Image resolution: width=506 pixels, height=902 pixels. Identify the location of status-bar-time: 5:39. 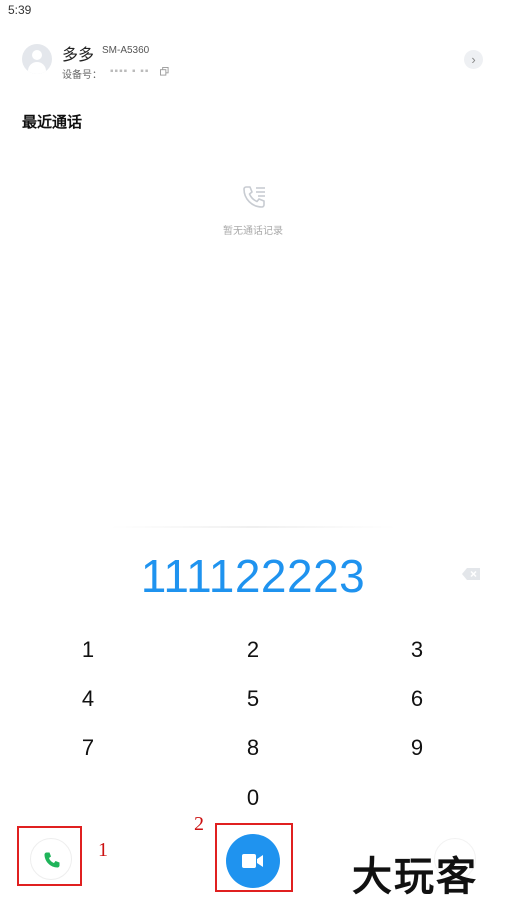
(20, 10).